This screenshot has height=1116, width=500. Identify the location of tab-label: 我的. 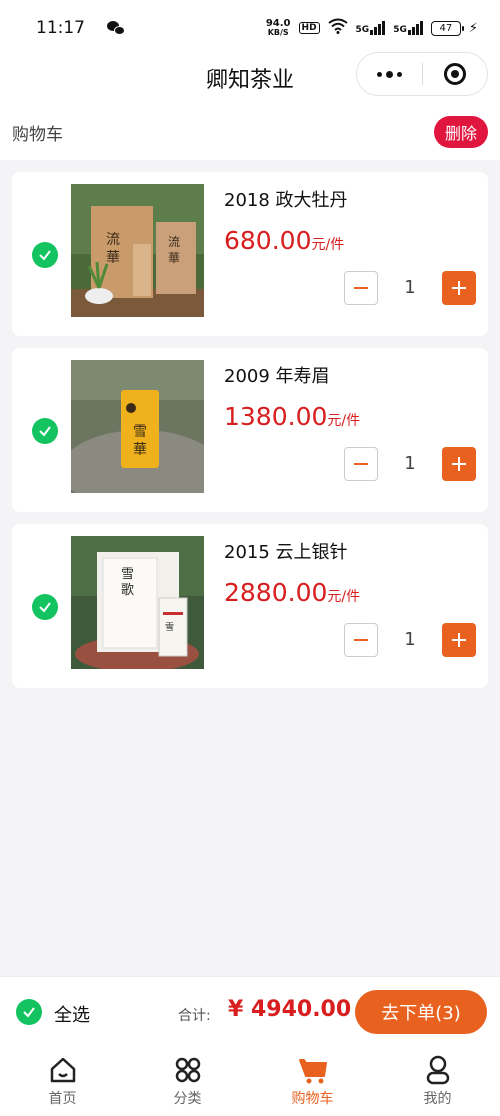
(437, 1099).